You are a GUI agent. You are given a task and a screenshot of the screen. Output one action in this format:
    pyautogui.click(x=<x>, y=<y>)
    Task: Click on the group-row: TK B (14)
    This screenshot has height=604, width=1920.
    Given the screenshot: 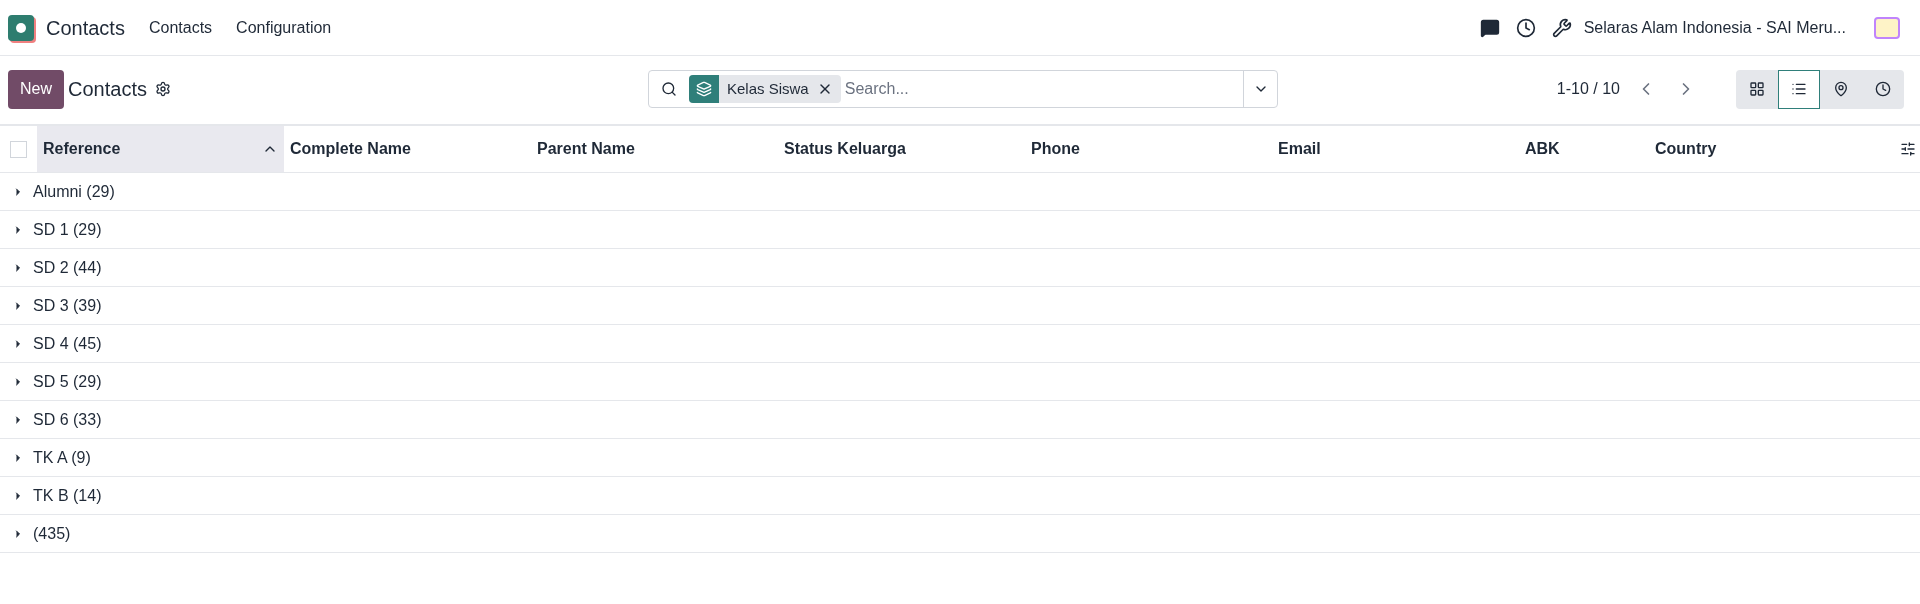 What is the action you would take?
    pyautogui.click(x=960, y=496)
    